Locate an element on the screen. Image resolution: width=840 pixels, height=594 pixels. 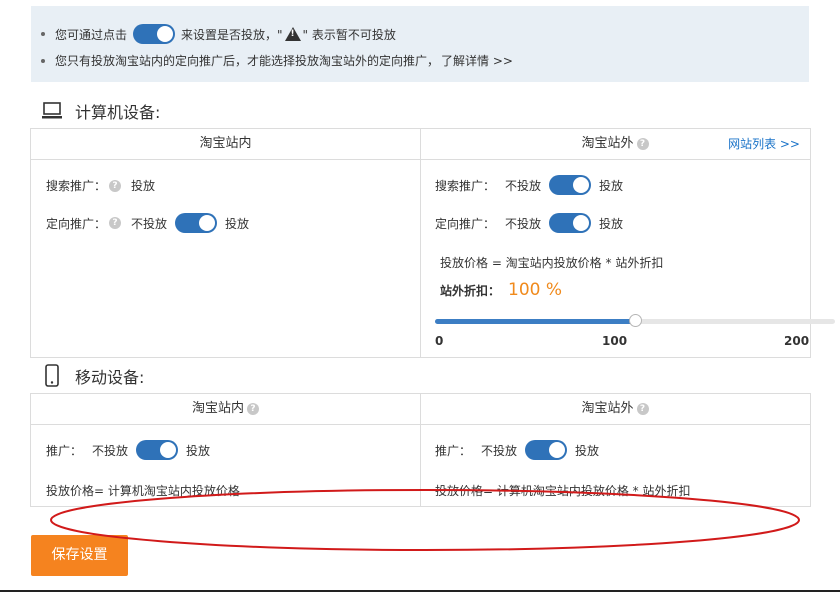
tip-line-2: 您只有投放淘宝站内的定向推广后，才能选择投放淘宝站外的定向推广， 了解详情 >> is located at coordinates (277, 60).